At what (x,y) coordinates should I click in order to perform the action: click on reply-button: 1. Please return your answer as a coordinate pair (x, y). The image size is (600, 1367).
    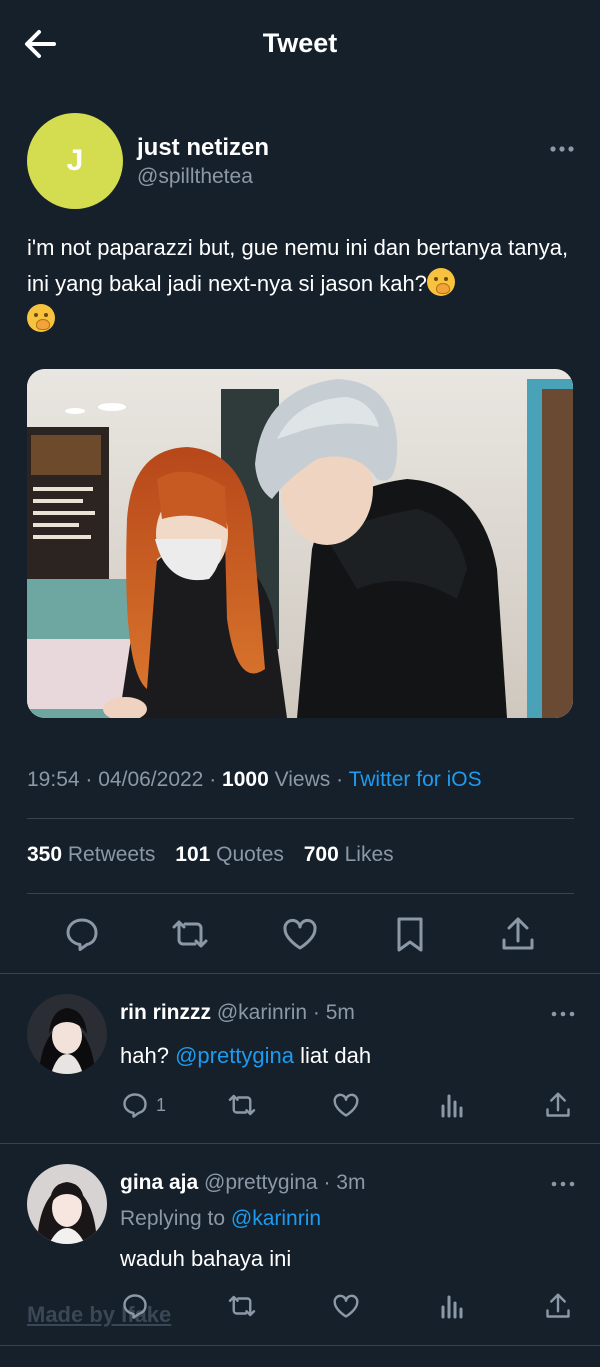
    Looking at the image, I should click on (143, 1105).